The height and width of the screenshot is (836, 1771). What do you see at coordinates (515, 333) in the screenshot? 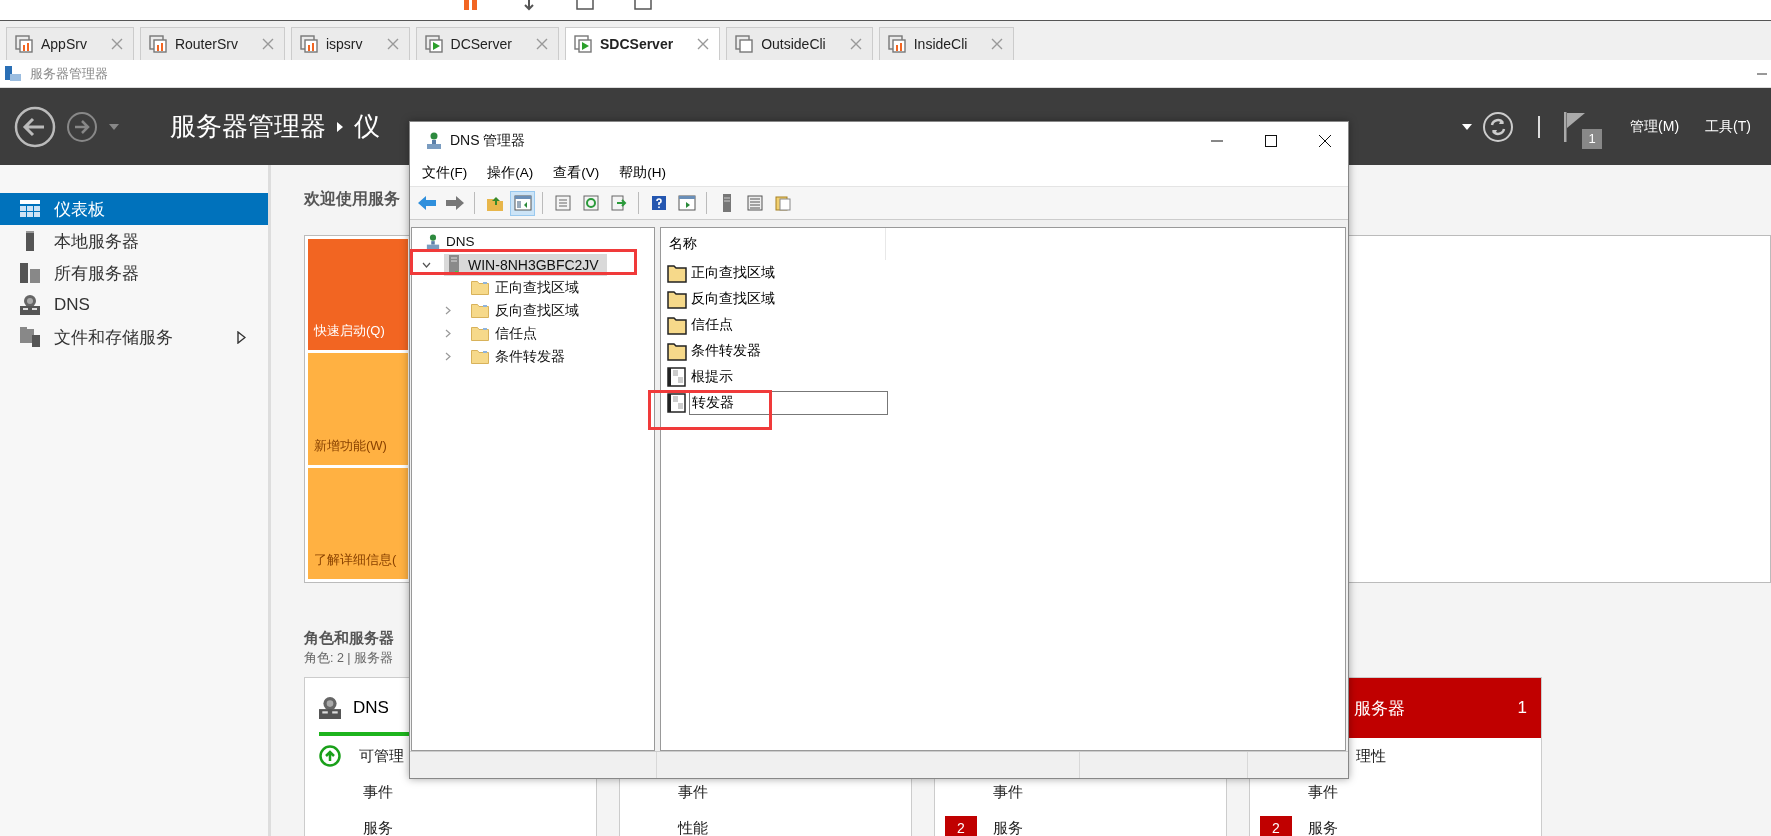
I see `tree-item: 信任点` at bounding box center [515, 333].